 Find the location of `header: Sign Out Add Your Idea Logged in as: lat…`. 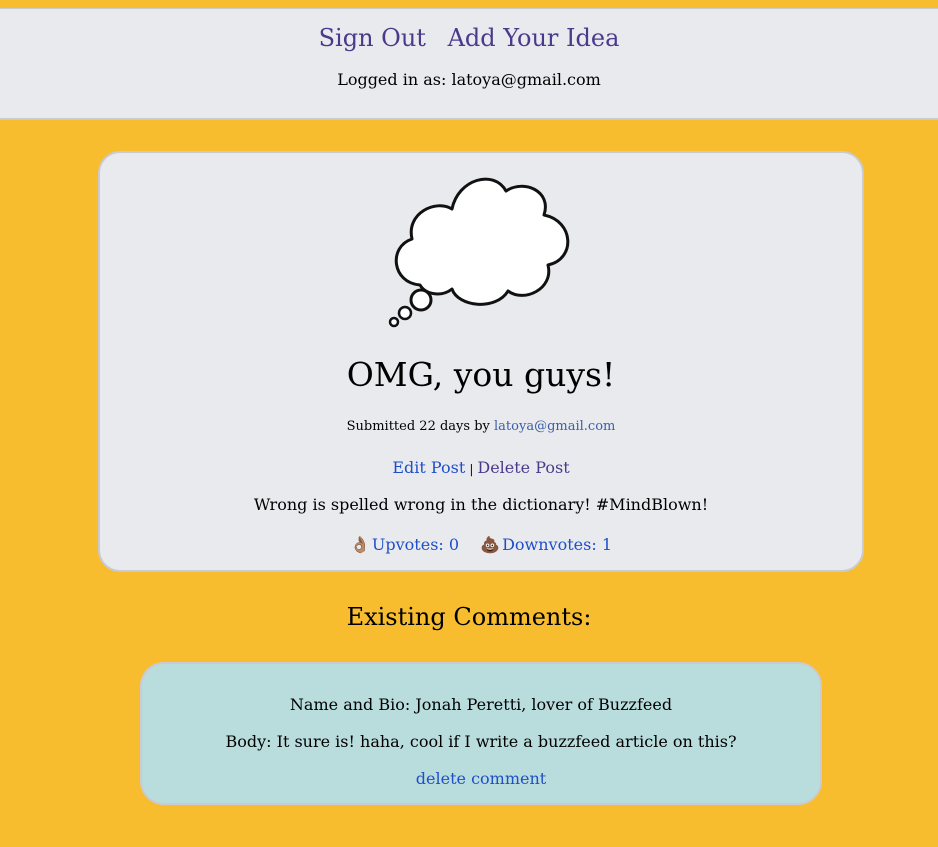

header: Sign Out Add Your Idea Logged in as: lat… is located at coordinates (469, 64).